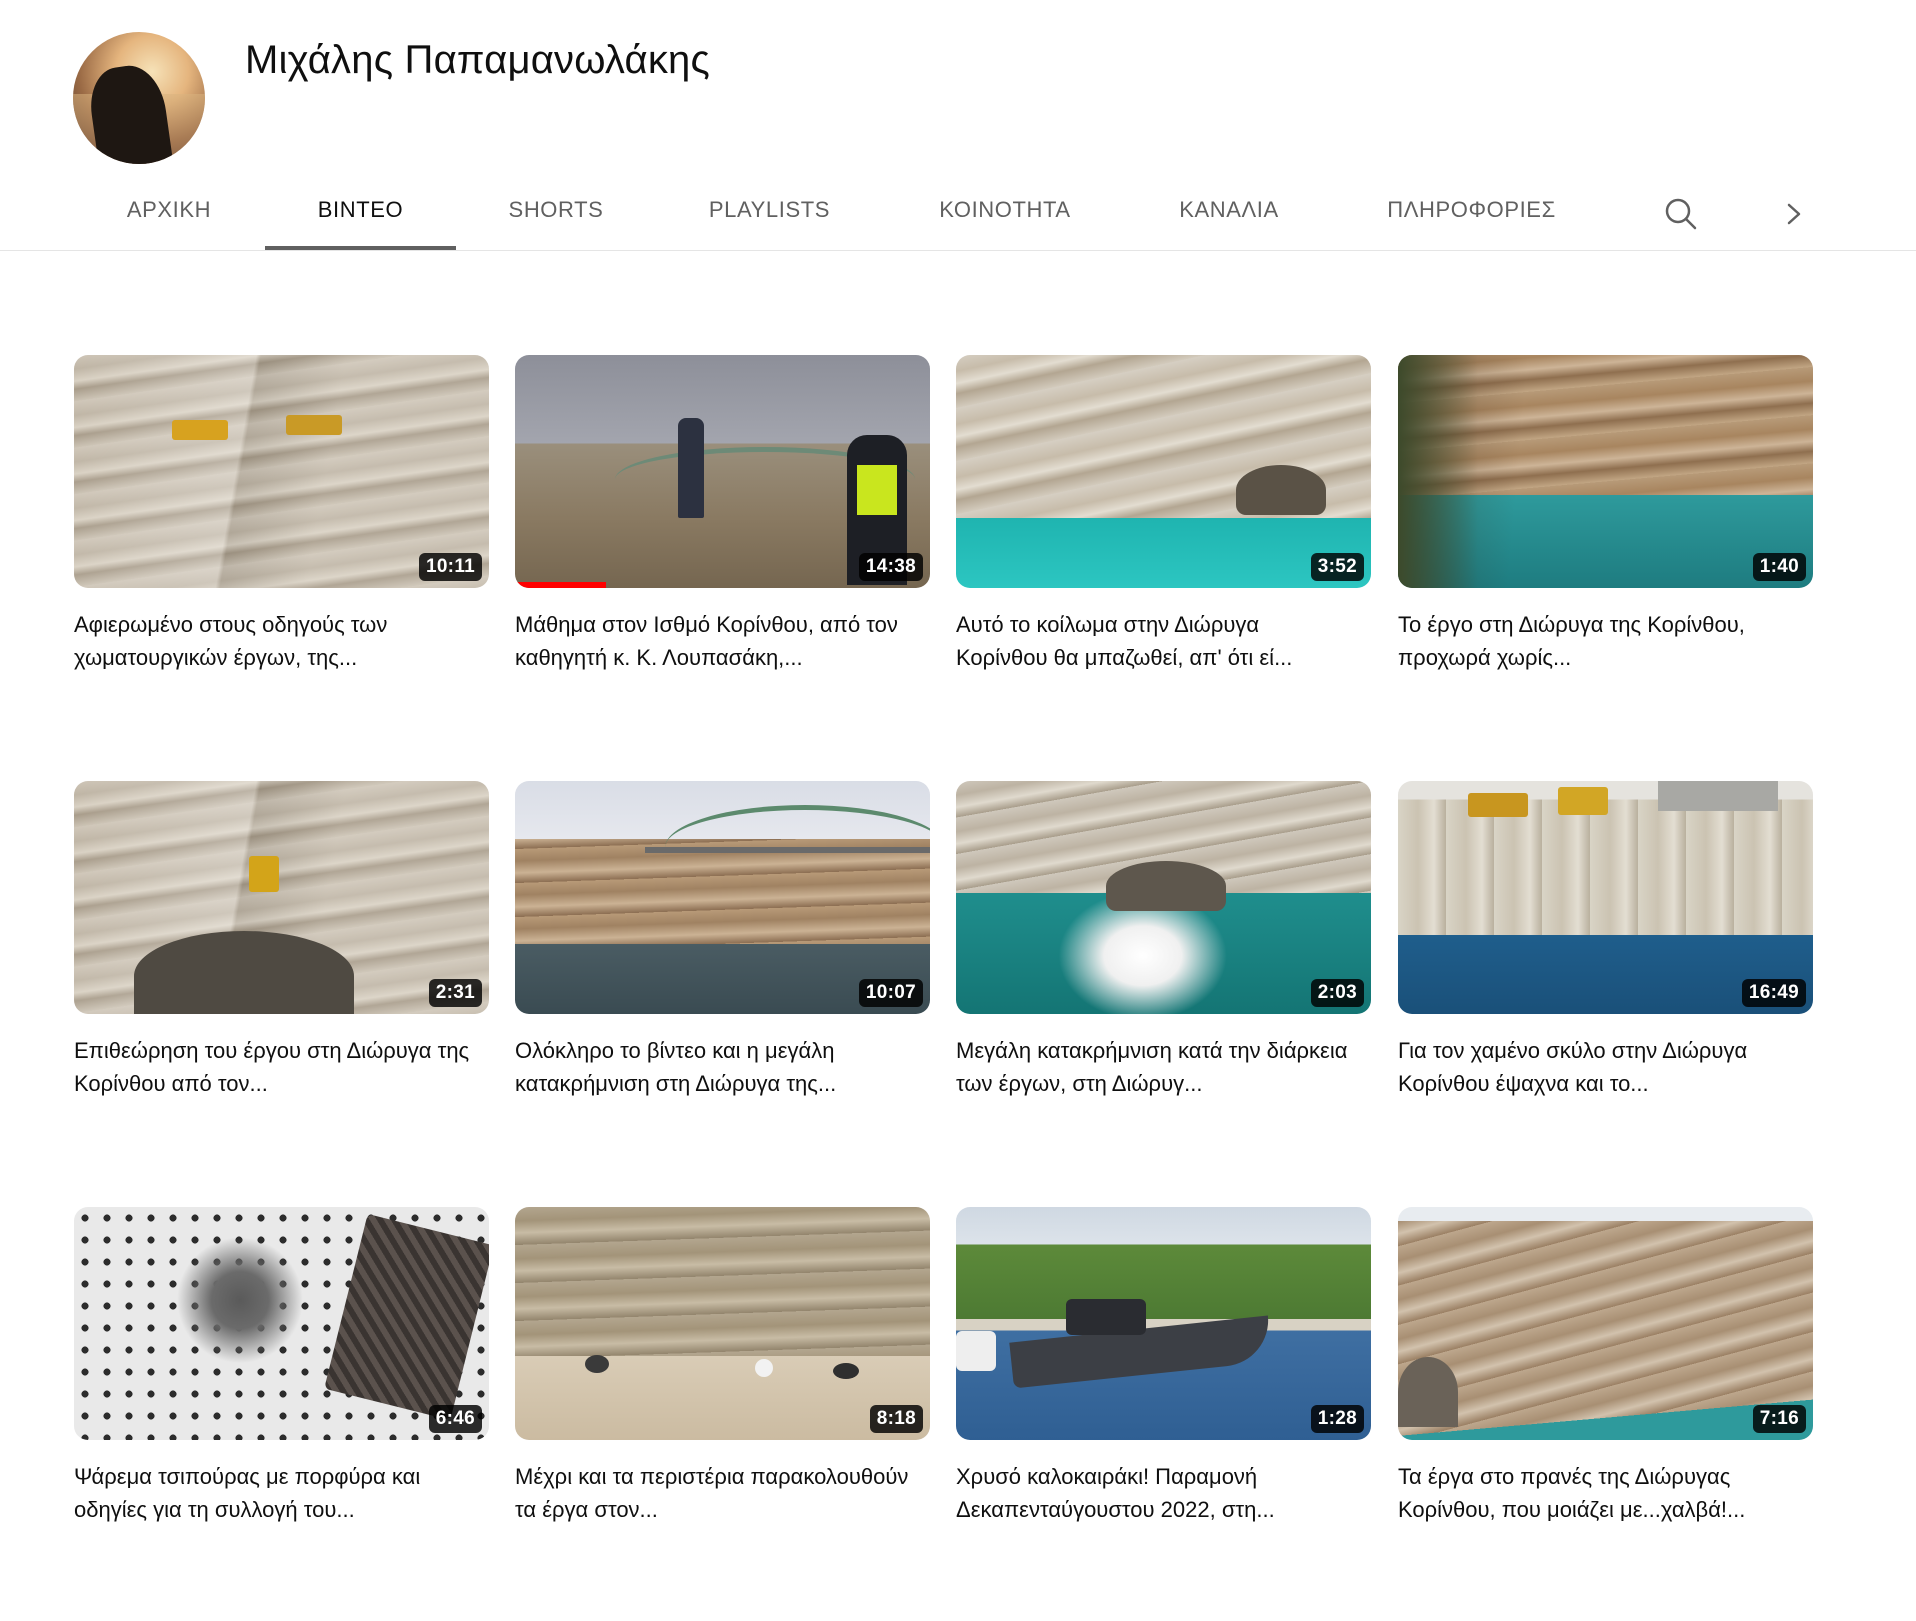  Describe the element at coordinates (1718, 796) in the screenshot. I see `bridge-structure` at that location.